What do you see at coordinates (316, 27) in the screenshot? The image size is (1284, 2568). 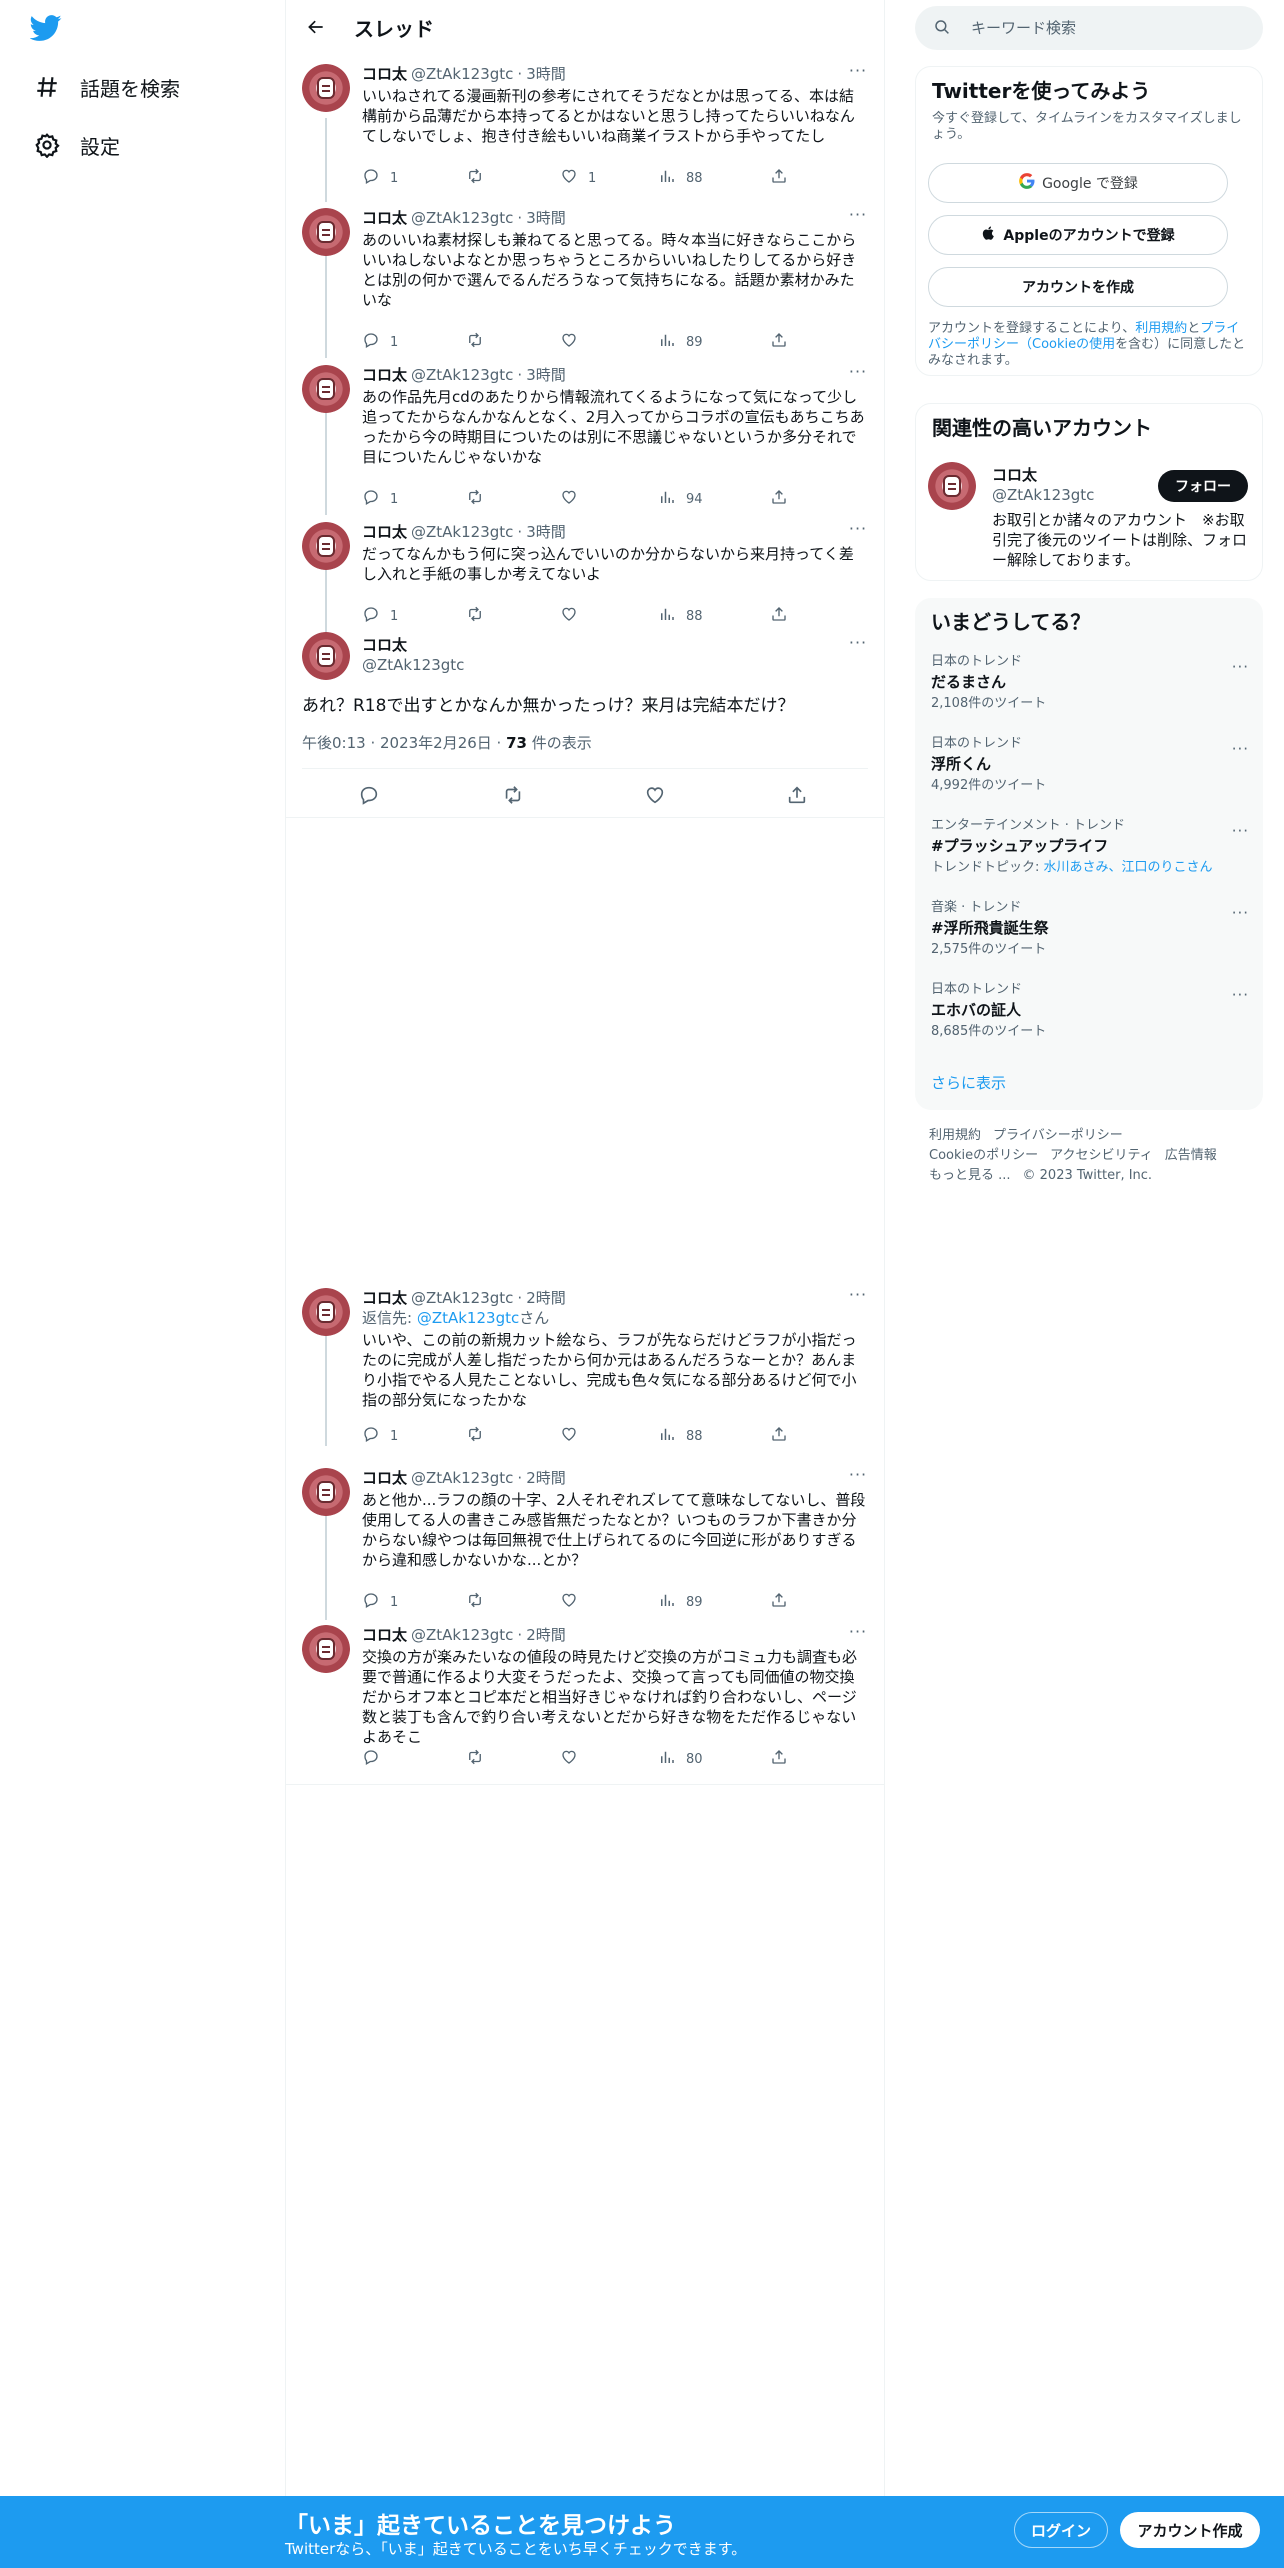 I see `back-button` at bounding box center [316, 27].